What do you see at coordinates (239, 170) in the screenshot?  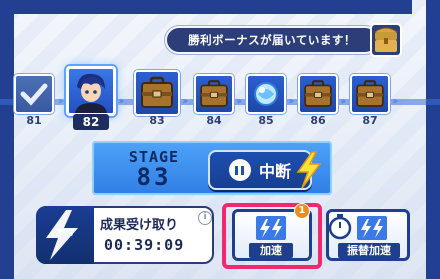 I see `pause-icon` at bounding box center [239, 170].